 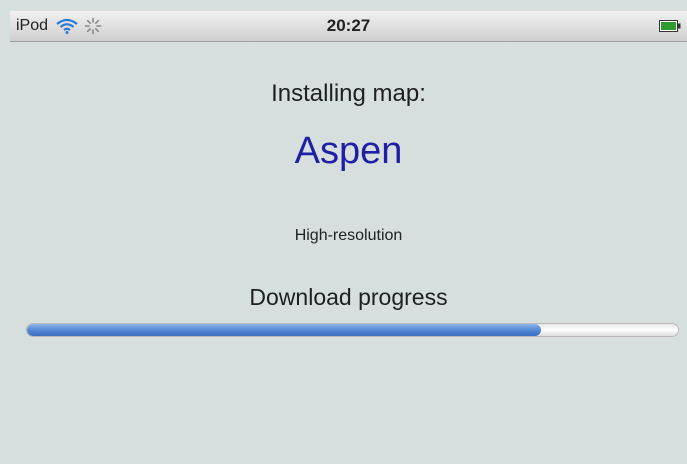 I want to click on status-bar: iPod 20:27, so click(x=348, y=26).